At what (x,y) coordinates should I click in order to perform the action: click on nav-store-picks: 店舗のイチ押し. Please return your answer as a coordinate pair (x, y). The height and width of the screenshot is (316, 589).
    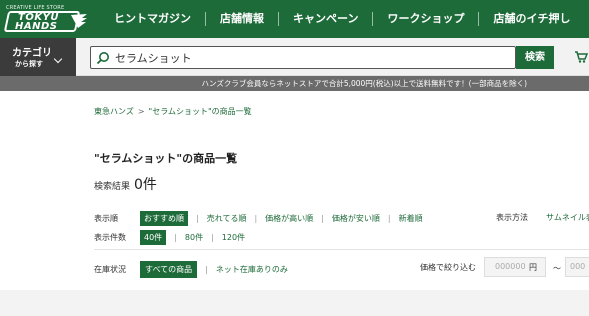
    Looking at the image, I should click on (531, 19).